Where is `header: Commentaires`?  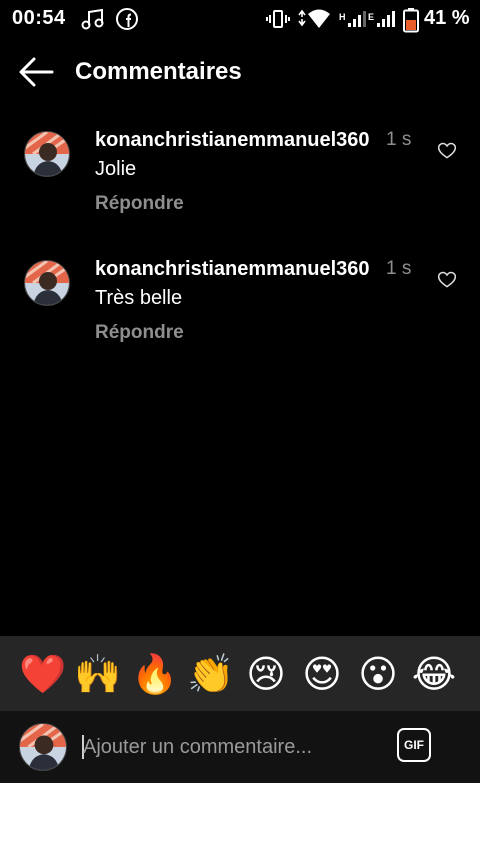
header: Commentaires is located at coordinates (240, 72).